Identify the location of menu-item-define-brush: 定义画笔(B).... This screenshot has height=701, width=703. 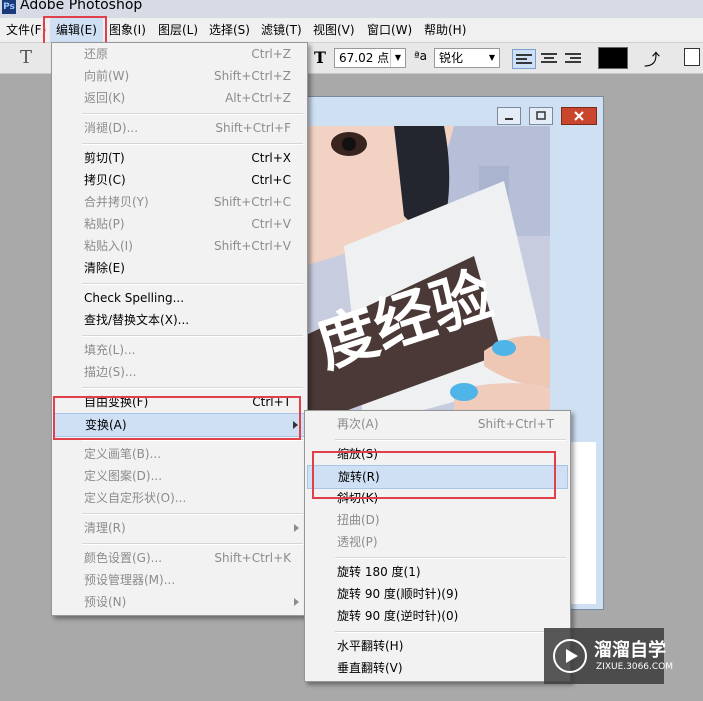
(179, 454).